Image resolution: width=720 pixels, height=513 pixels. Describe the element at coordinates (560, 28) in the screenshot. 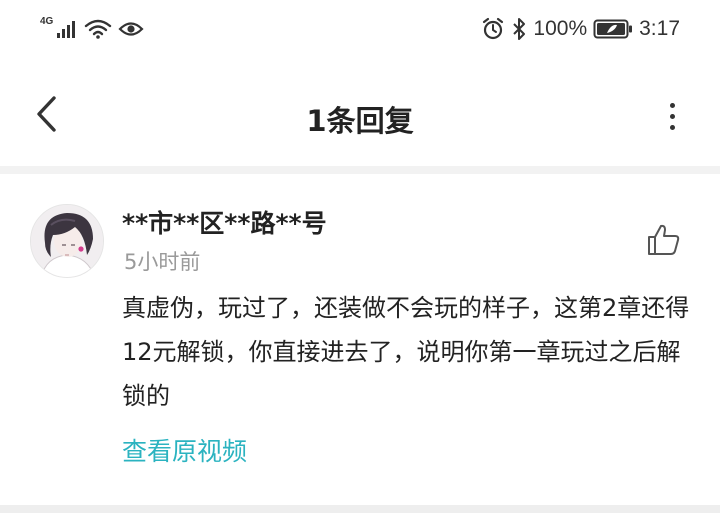

I see `battery-percent: 100%` at that location.